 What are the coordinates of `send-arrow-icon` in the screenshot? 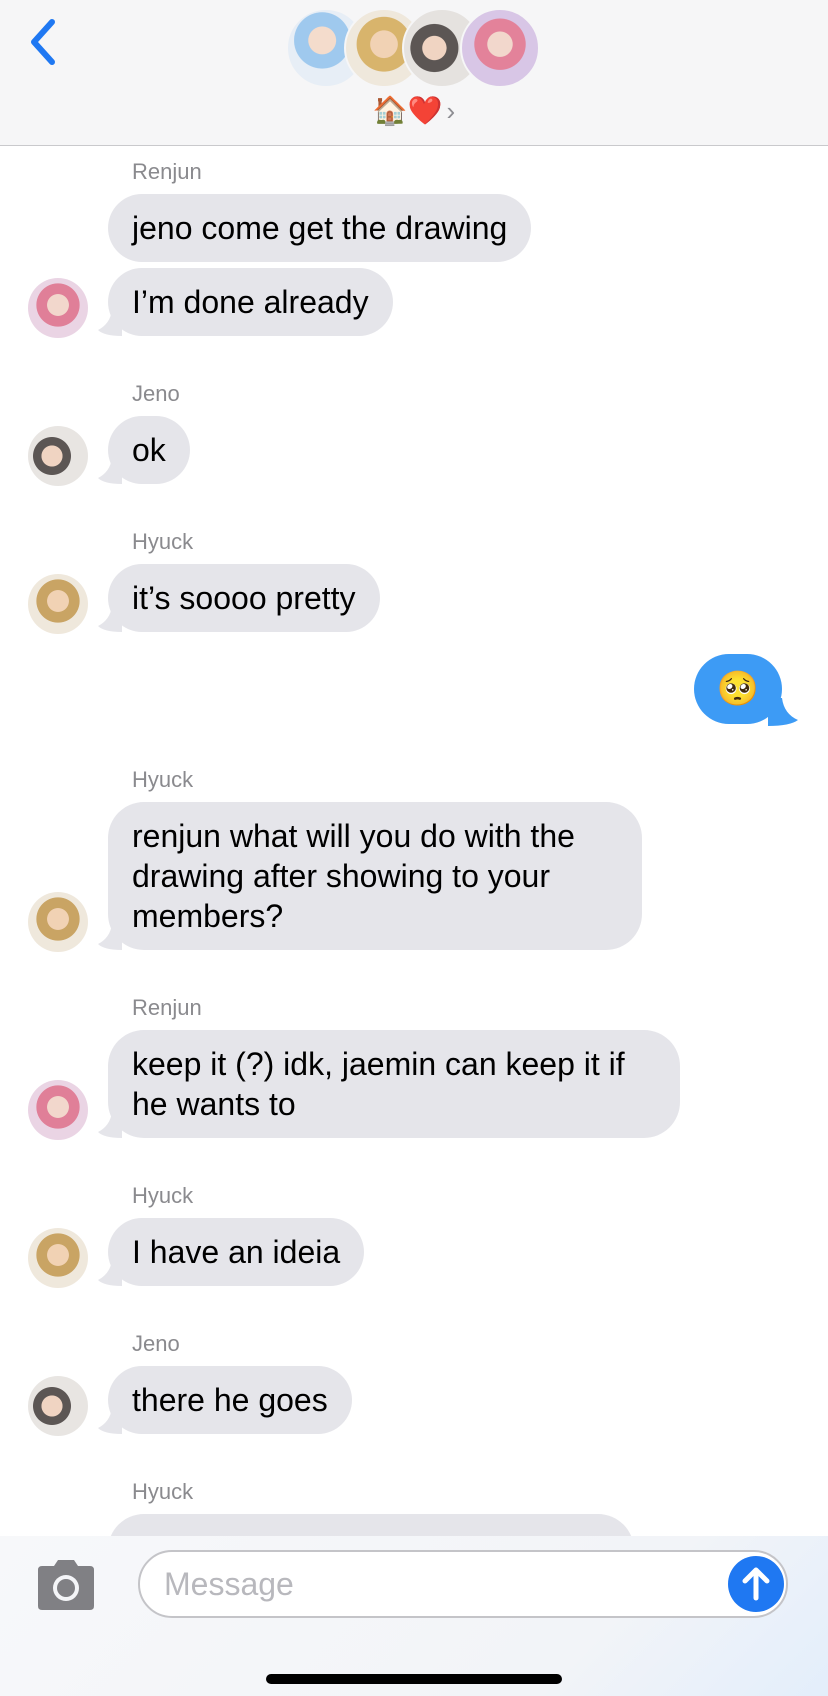 It's located at (756, 1584).